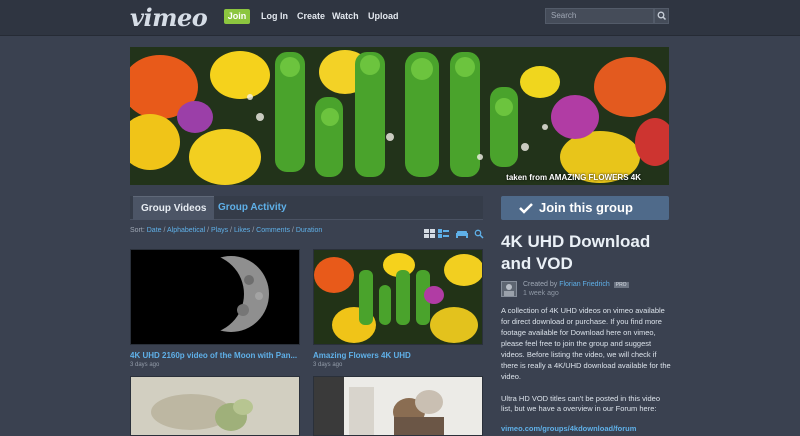 The width and height of the screenshot is (800, 436). Describe the element at coordinates (621, 285) in the screenshot. I see `pro-badge: PRO` at that location.